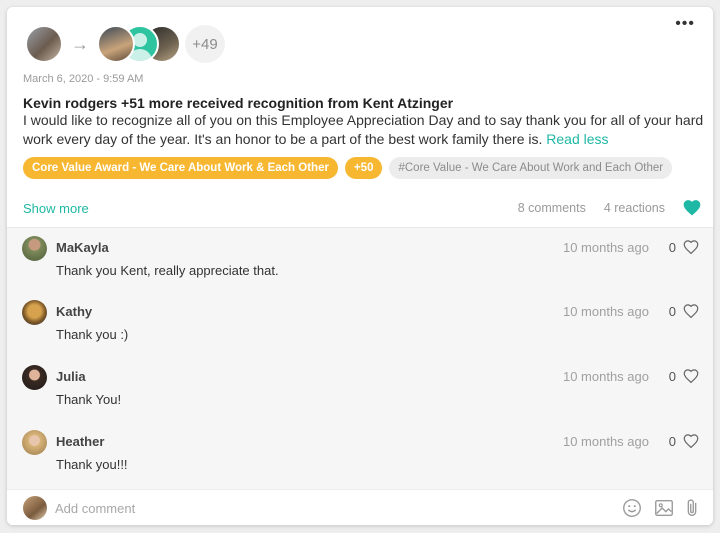 The height and width of the screenshot is (533, 720). Describe the element at coordinates (82, 247) in the screenshot. I see `commenter-name: MaKayla` at that location.